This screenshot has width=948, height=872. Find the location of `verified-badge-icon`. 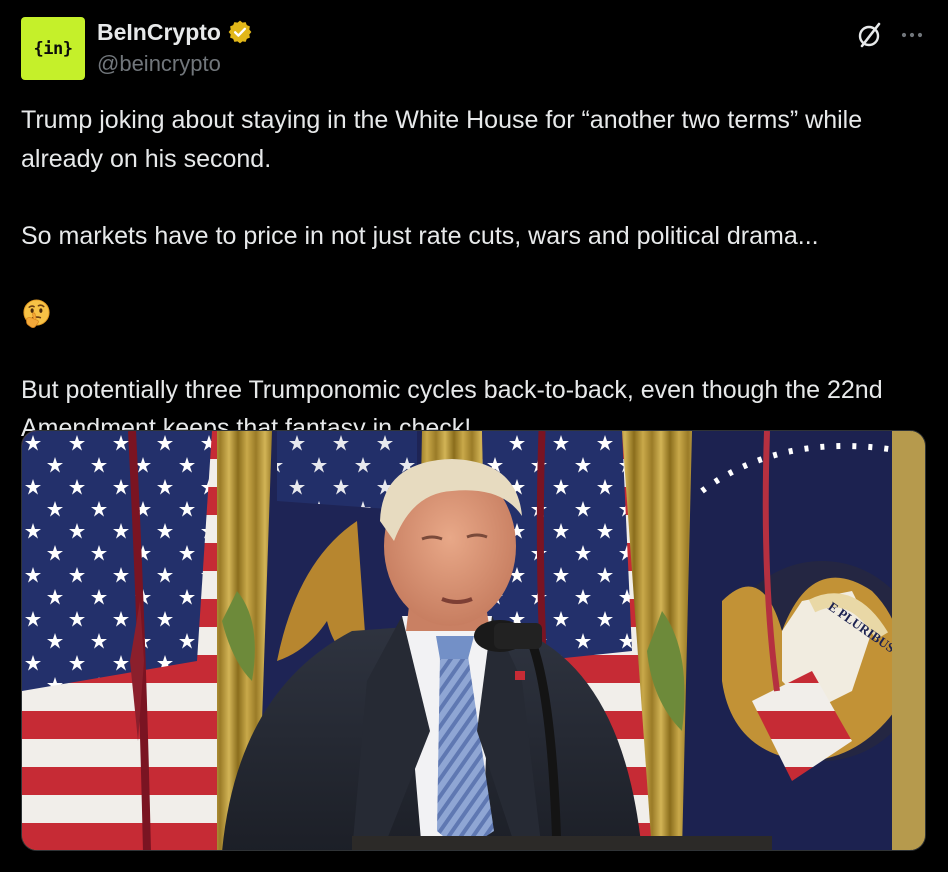

verified-badge-icon is located at coordinates (240, 32).